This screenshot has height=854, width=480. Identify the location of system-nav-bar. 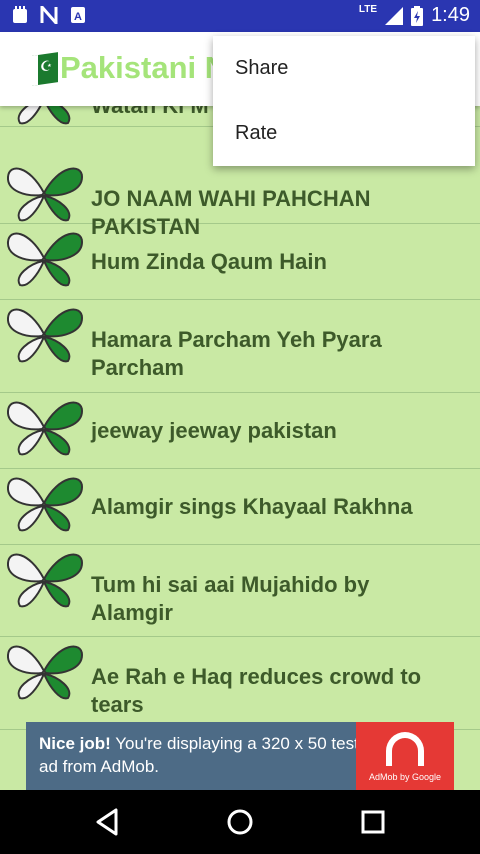
(240, 822).